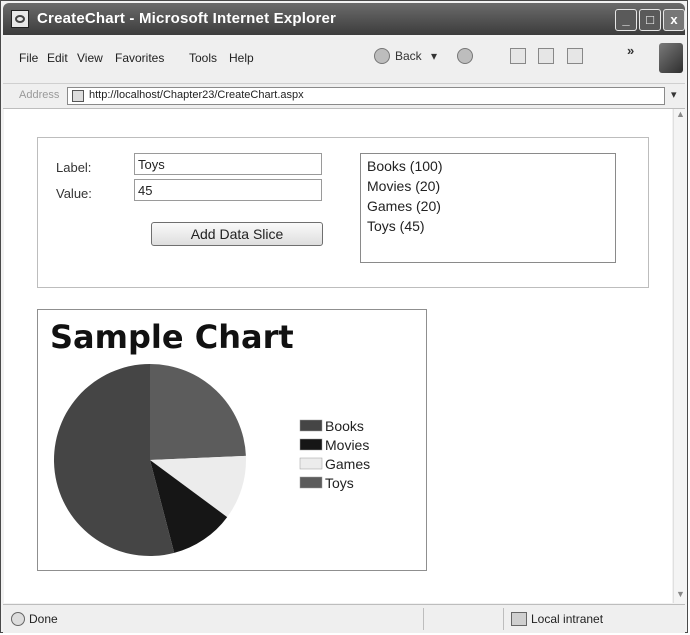 The width and height of the screenshot is (690, 635). I want to click on address-label: Address, so click(39, 95).